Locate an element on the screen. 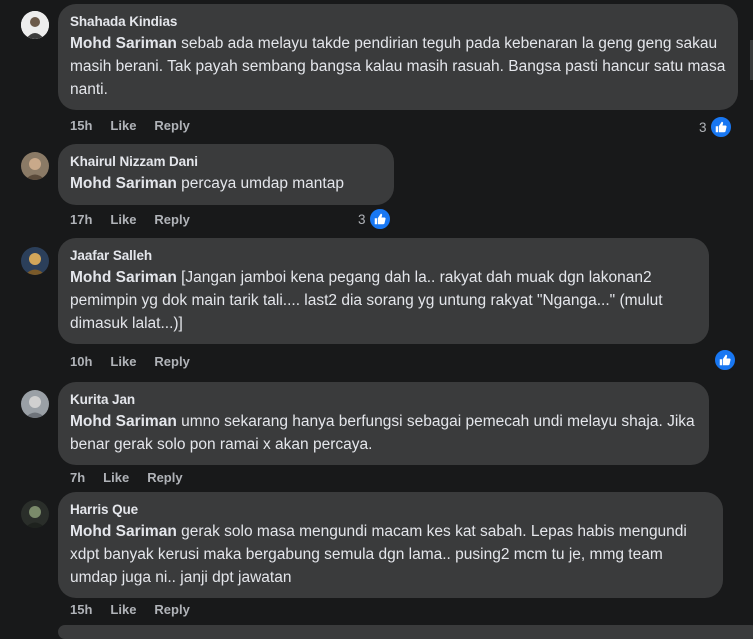  comment-actions: 17h Like Reply is located at coordinates (139, 219).